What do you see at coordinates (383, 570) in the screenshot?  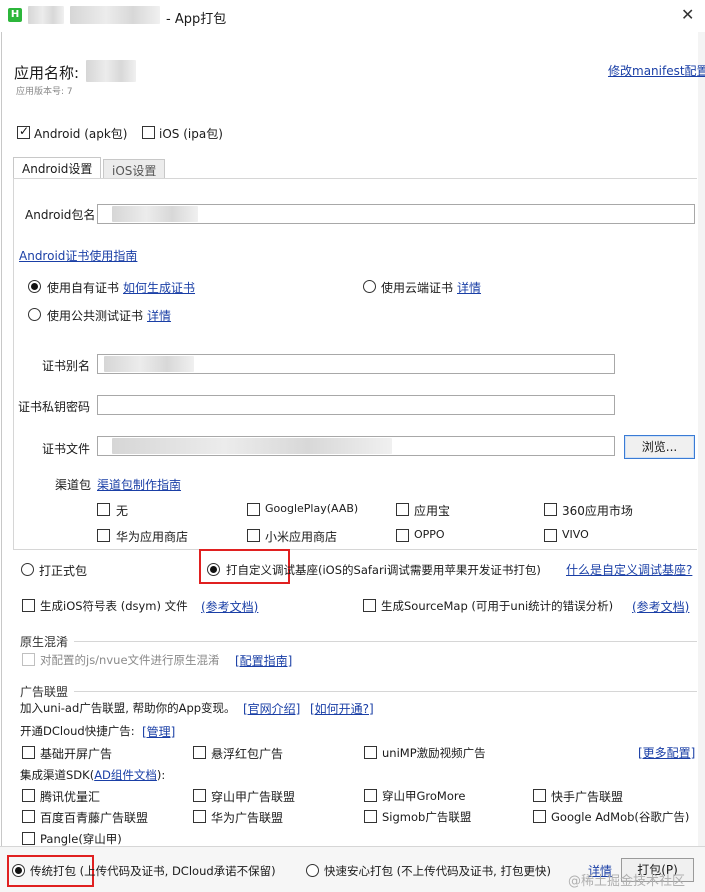 I see `custom-base-label: 打自定义调试基座(iOS的Safari调试需要用苹果开发证书打包)` at bounding box center [383, 570].